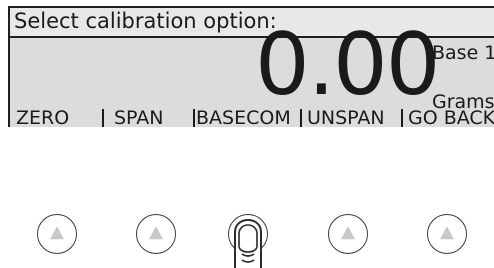  What do you see at coordinates (463, 53) in the screenshot?
I see `base-label: Base 1` at bounding box center [463, 53].